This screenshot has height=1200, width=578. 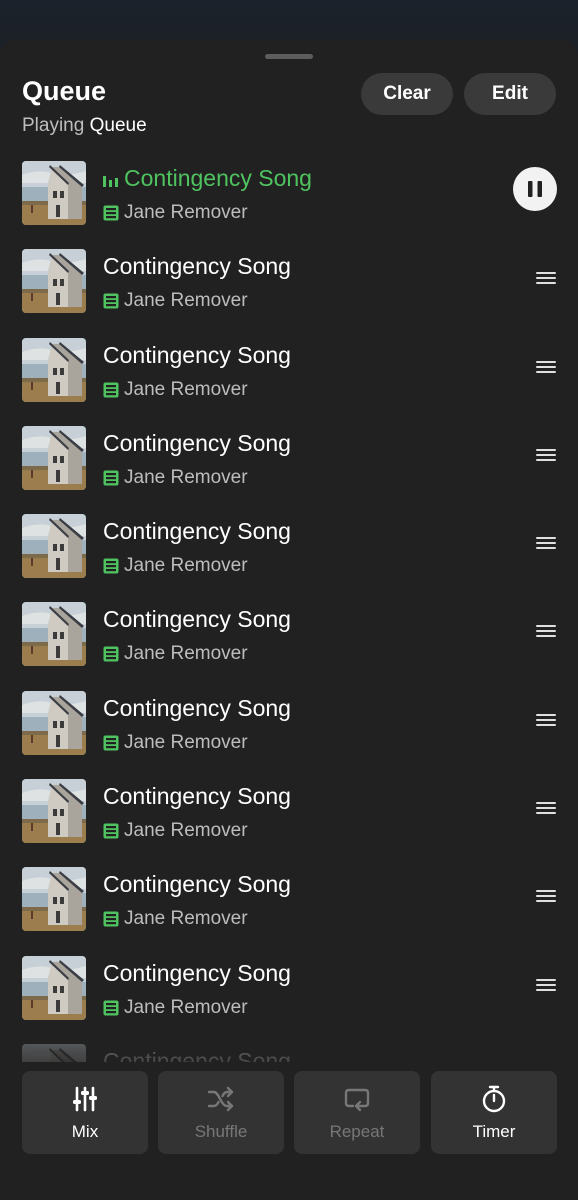 What do you see at coordinates (64, 91) in the screenshot?
I see `page-title: Queue` at bounding box center [64, 91].